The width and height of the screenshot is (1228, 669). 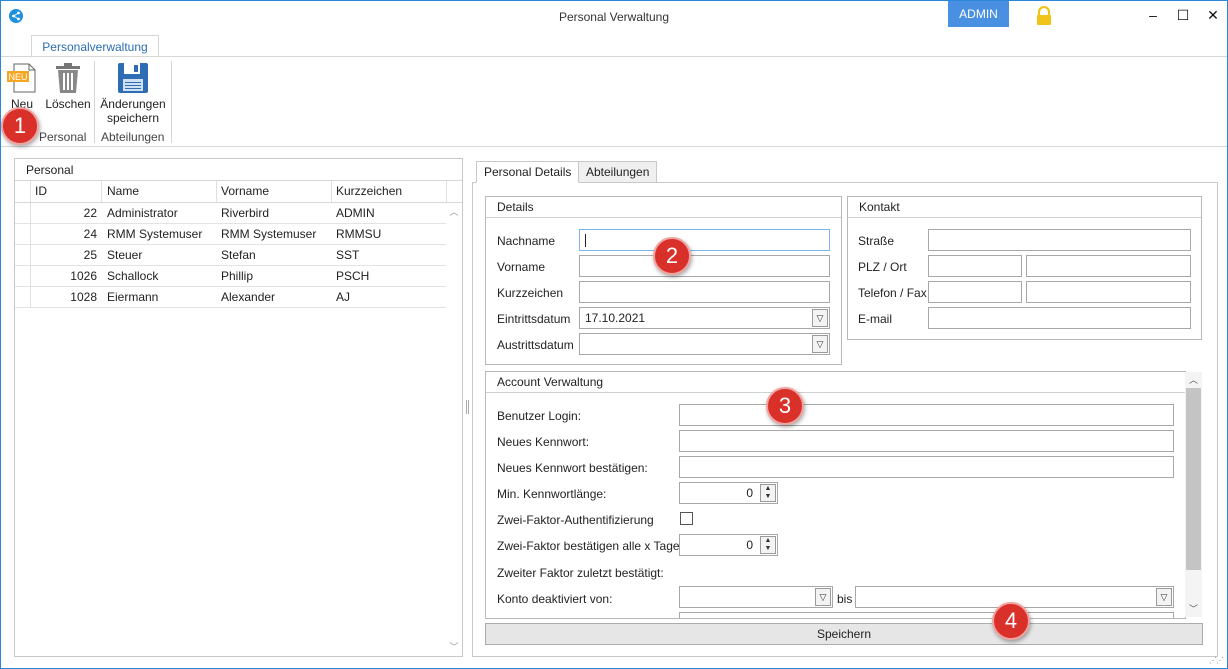 I want to click on save-changes-button: Änderungen speichern, so click(x=133, y=93).